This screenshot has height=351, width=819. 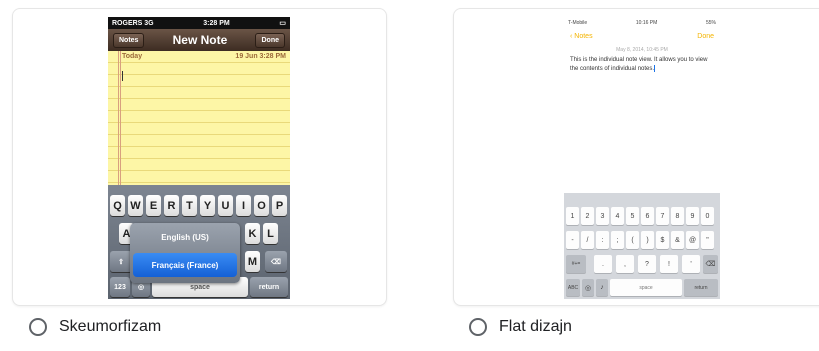 I want to click on language-option-english: English (US), so click(x=185, y=237).